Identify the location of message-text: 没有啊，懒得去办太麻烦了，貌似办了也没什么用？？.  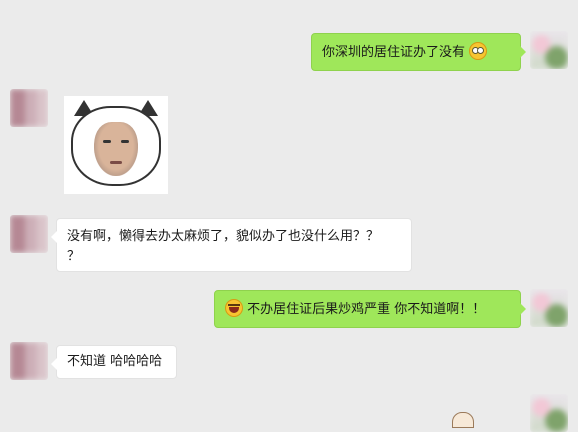
(223, 236).